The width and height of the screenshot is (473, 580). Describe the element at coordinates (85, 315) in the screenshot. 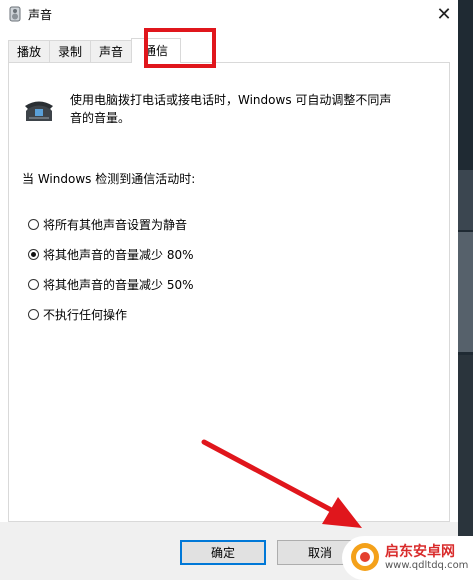

I see `option-label: 不执行任何操作` at that location.